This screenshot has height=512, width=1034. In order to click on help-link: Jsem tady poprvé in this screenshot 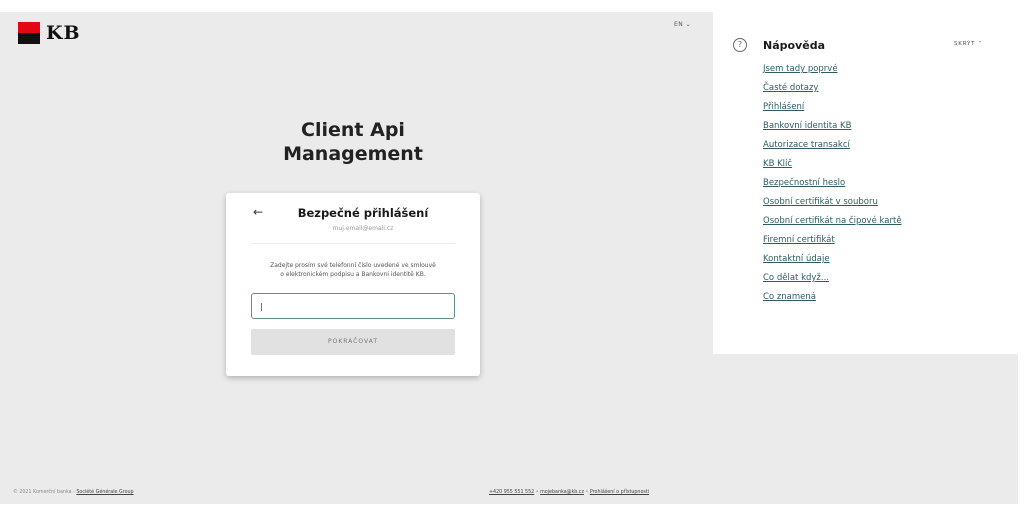, I will do `click(832, 73)`.